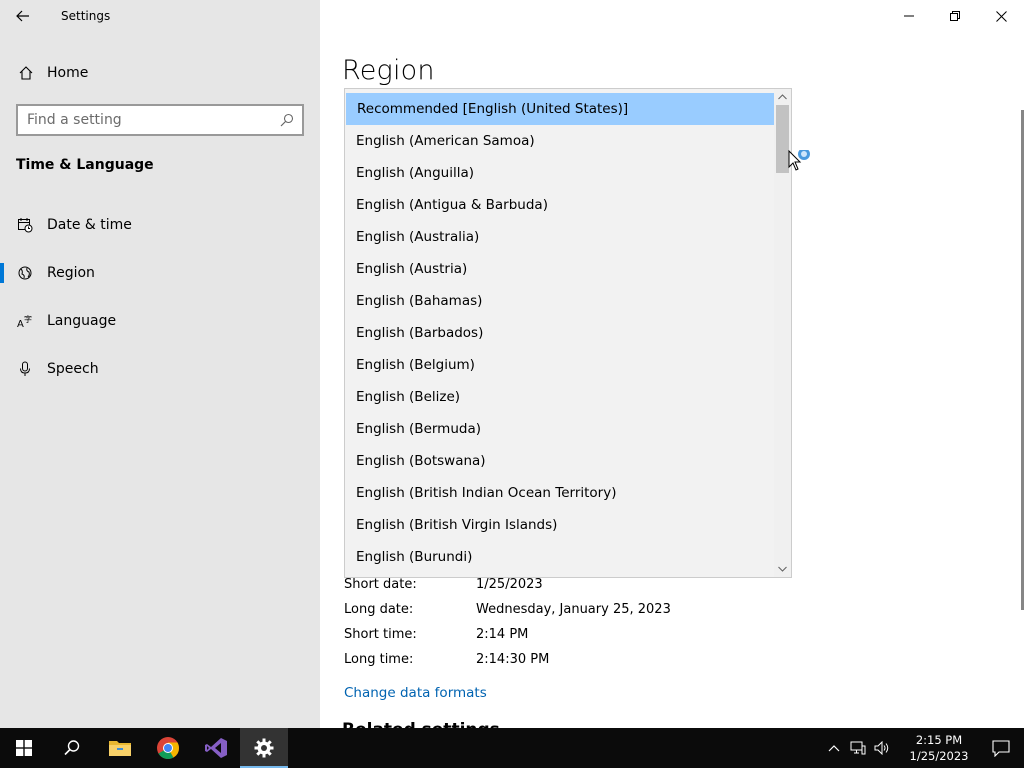 The height and width of the screenshot is (768, 1024). I want to click on format-label: Long date:, so click(379, 609).